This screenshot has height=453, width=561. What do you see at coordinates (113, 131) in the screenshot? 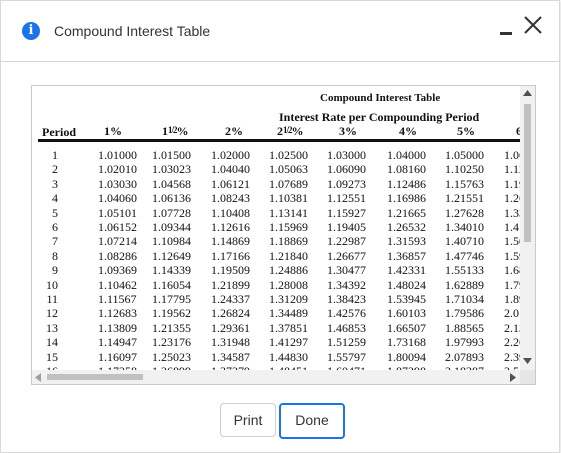
I see `rate-column-header: 1%` at bounding box center [113, 131].